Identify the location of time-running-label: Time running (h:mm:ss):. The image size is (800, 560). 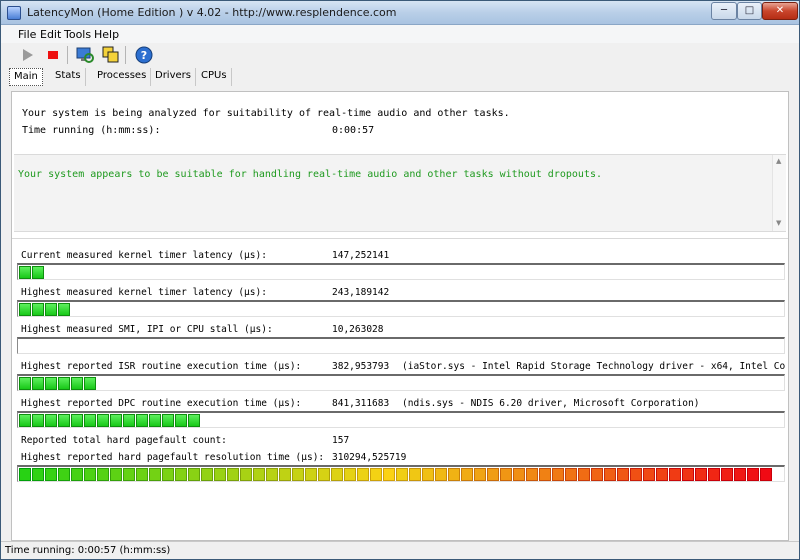
(91, 130).